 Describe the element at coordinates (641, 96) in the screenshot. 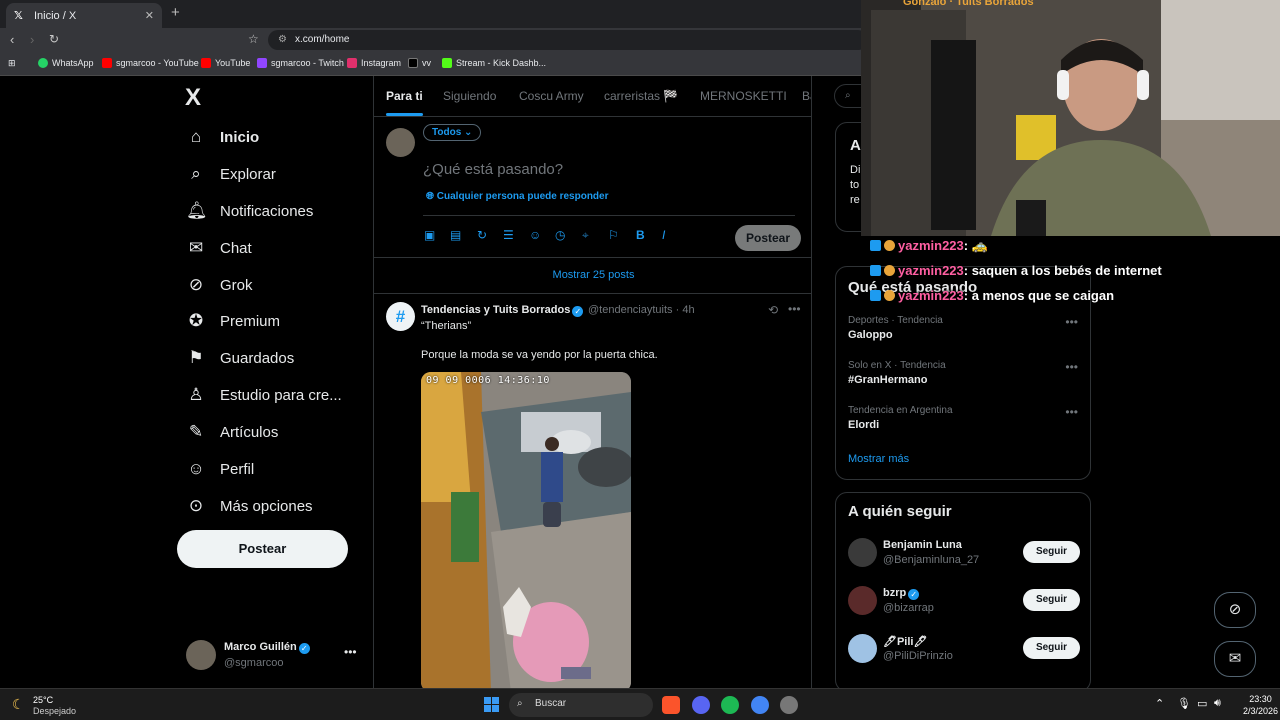

I see `tab-carreristas: carreristas 🏁` at that location.